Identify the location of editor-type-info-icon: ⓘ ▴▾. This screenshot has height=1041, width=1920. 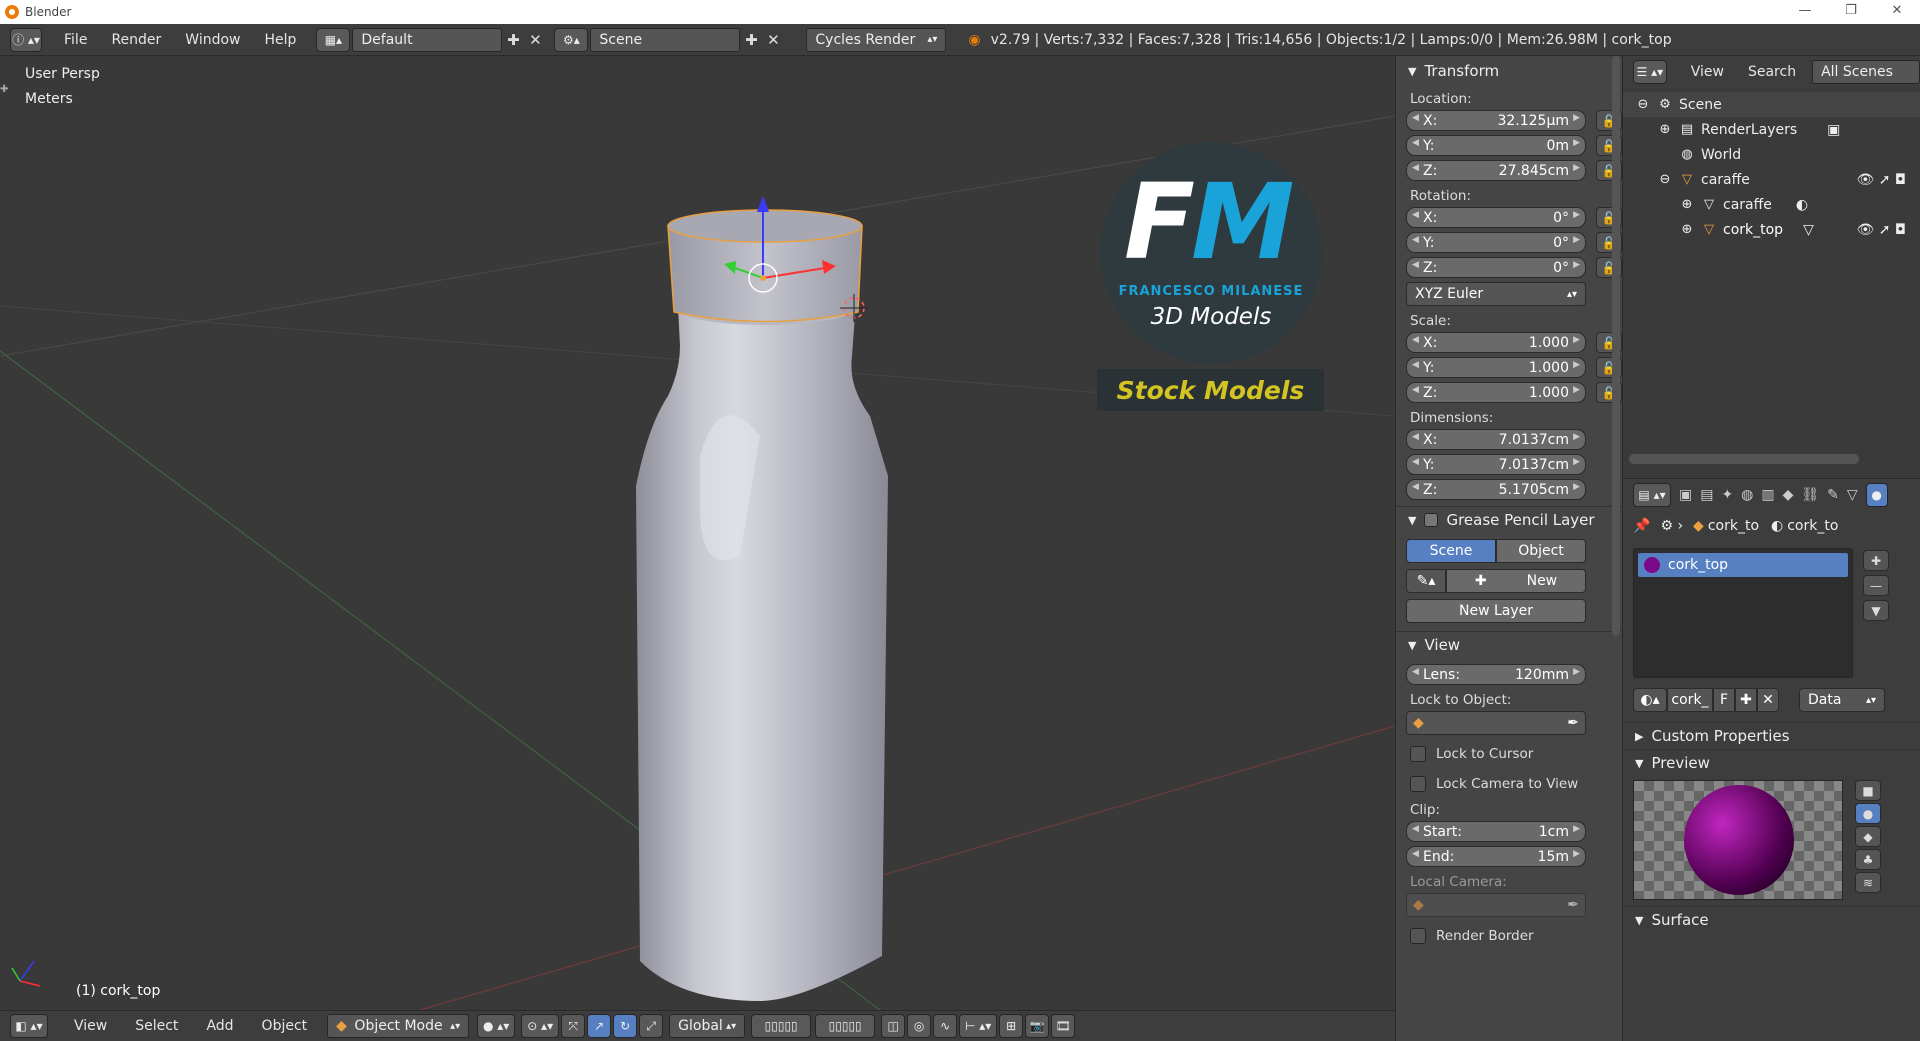
(26, 39).